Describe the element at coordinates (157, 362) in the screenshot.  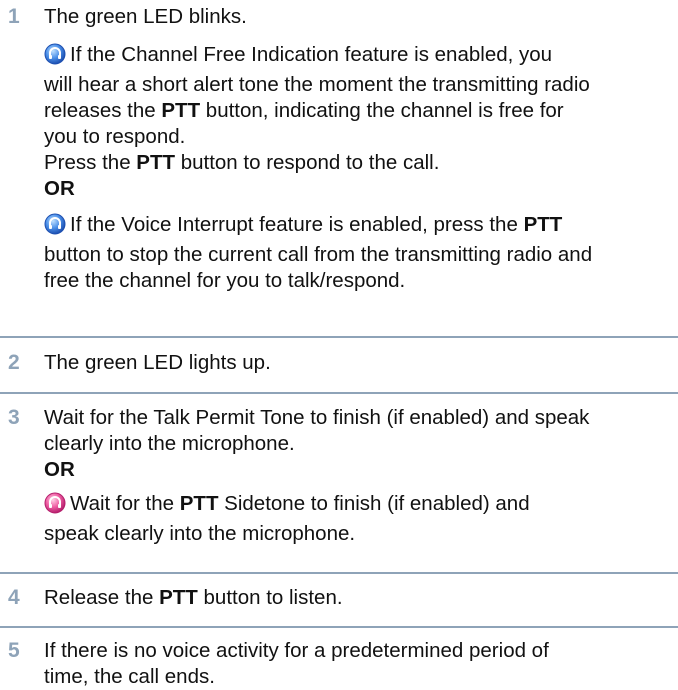
I see `step-title: The green LED lights up.` at that location.